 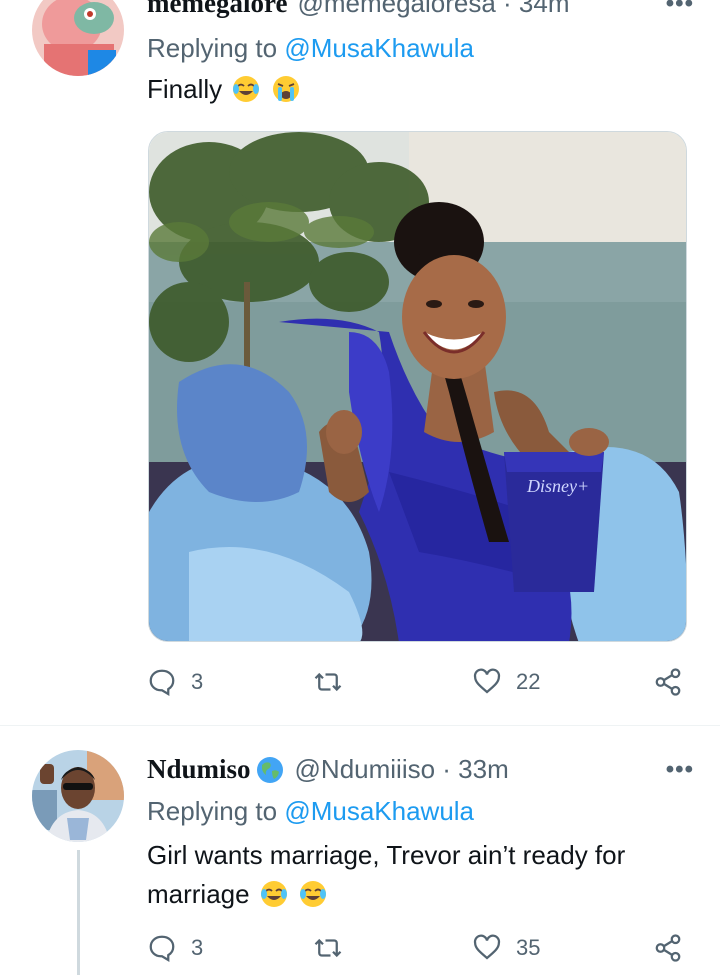 I want to click on tweet-actions: 3 22, so click(x=419, y=685).